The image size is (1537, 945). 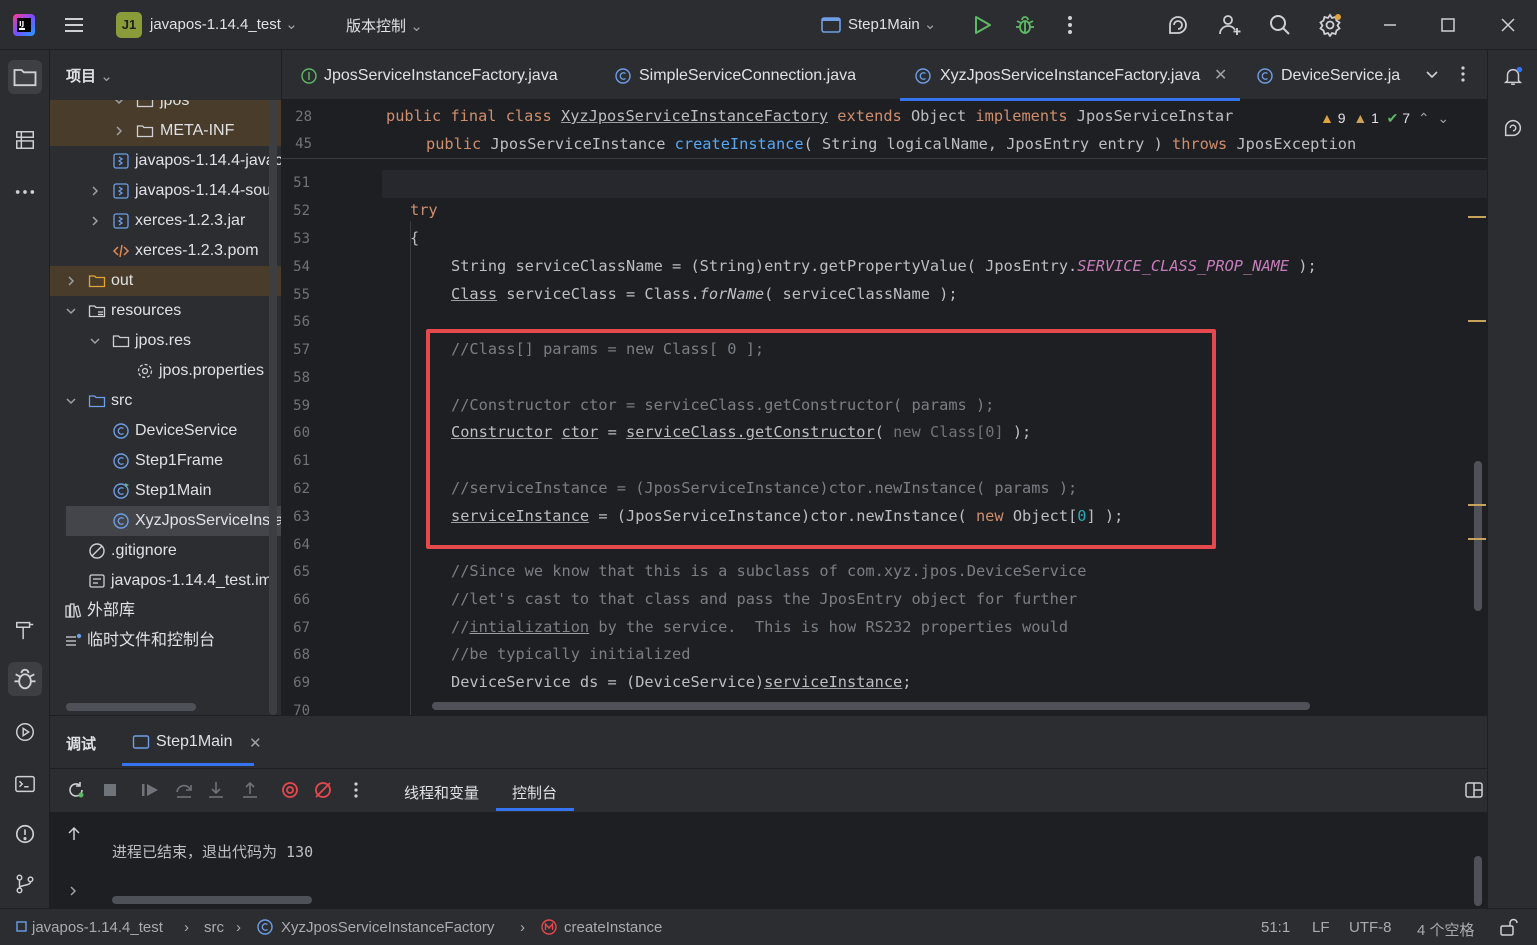 I want to click on tabs-overflow-icon, so click(x=1432, y=74).